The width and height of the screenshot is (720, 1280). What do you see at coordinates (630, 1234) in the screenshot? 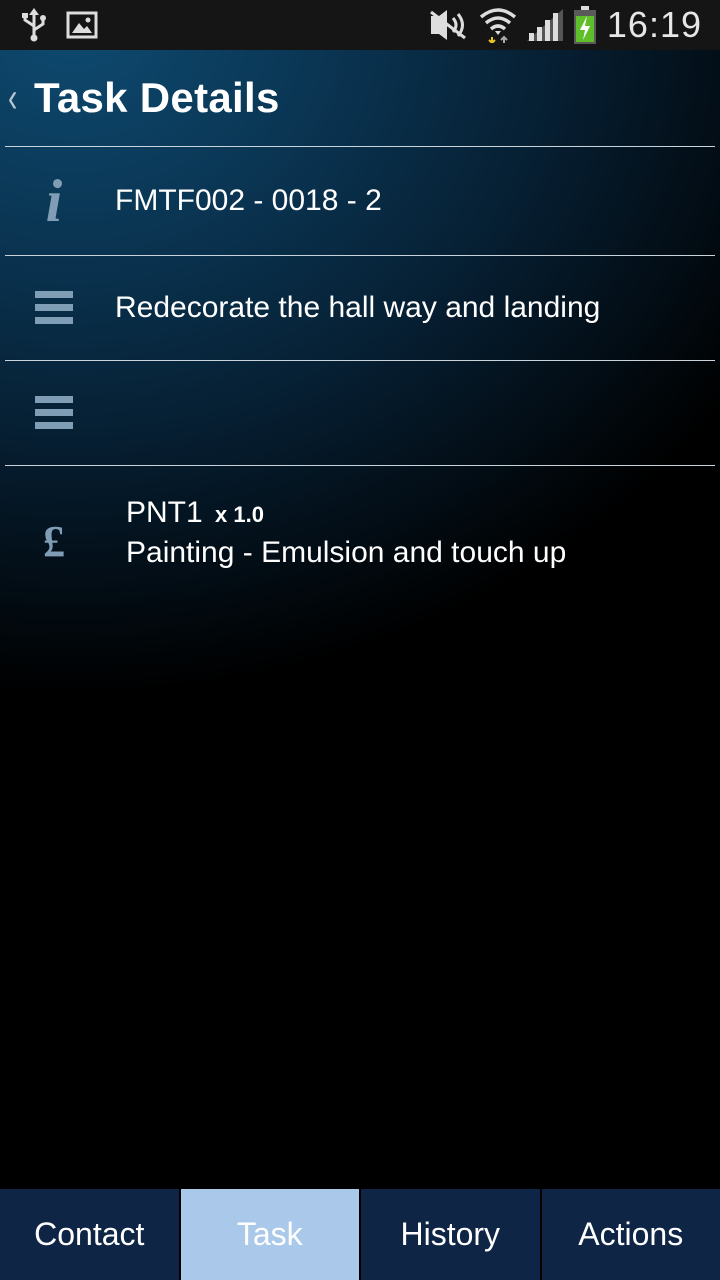
I see `tab-actions: Actions` at bounding box center [630, 1234].